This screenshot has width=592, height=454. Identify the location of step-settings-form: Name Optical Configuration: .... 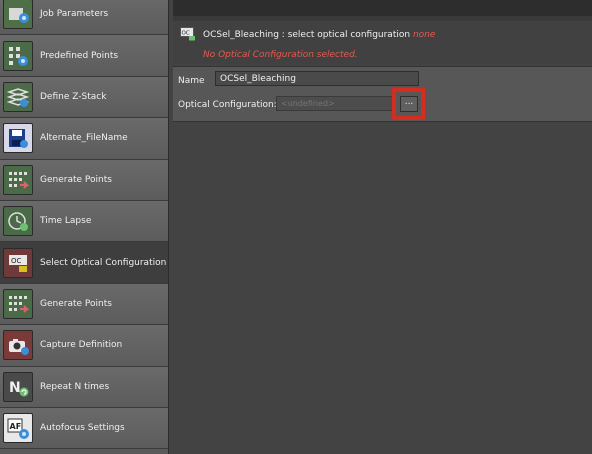
(382, 94).